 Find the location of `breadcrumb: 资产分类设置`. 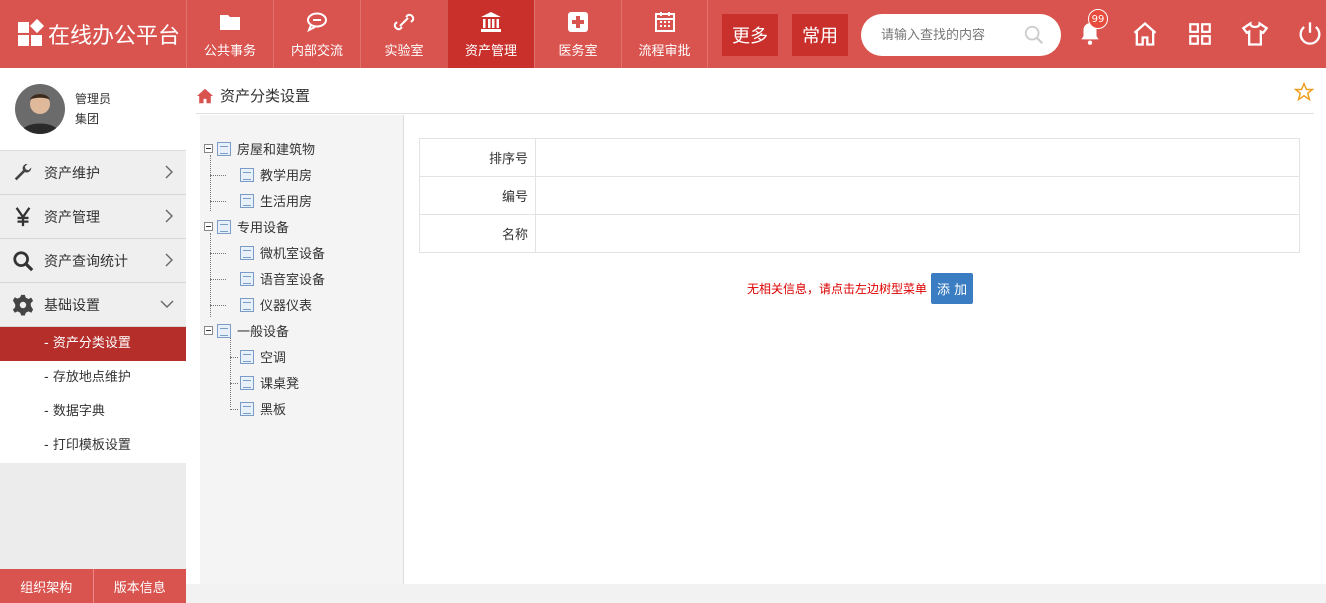

breadcrumb: 资产分类设置 is located at coordinates (253, 95).